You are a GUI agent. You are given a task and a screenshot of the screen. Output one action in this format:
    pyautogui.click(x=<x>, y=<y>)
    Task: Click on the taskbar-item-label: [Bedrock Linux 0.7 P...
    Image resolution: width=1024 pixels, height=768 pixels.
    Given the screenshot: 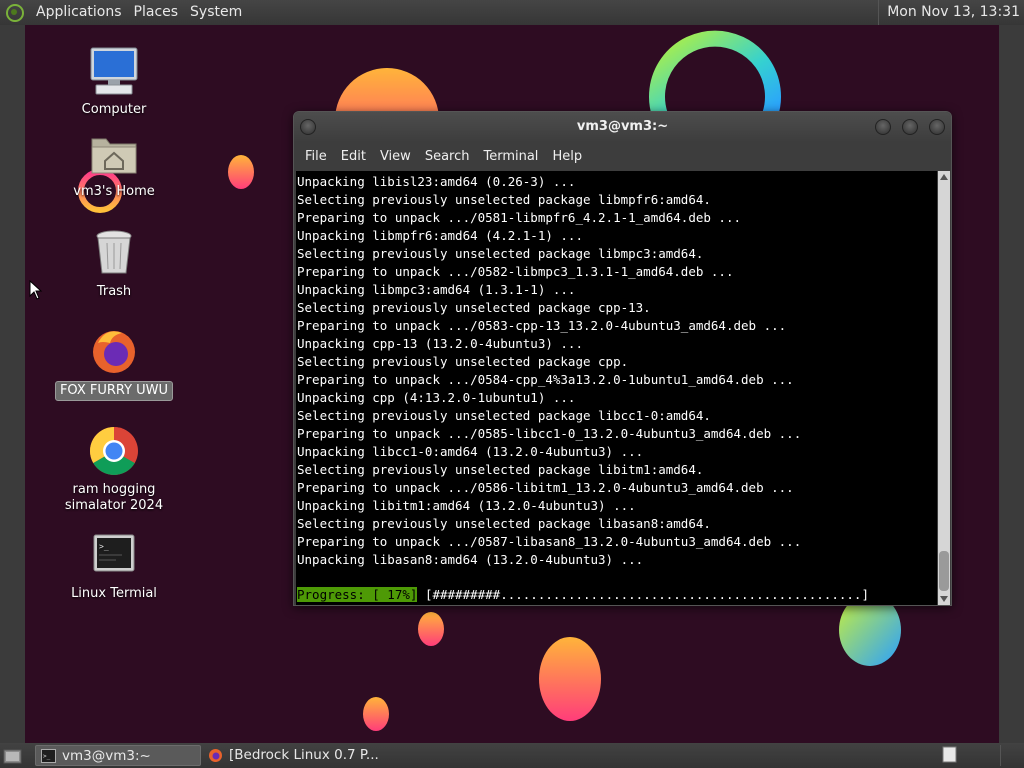 What is the action you would take?
    pyautogui.click(x=304, y=755)
    